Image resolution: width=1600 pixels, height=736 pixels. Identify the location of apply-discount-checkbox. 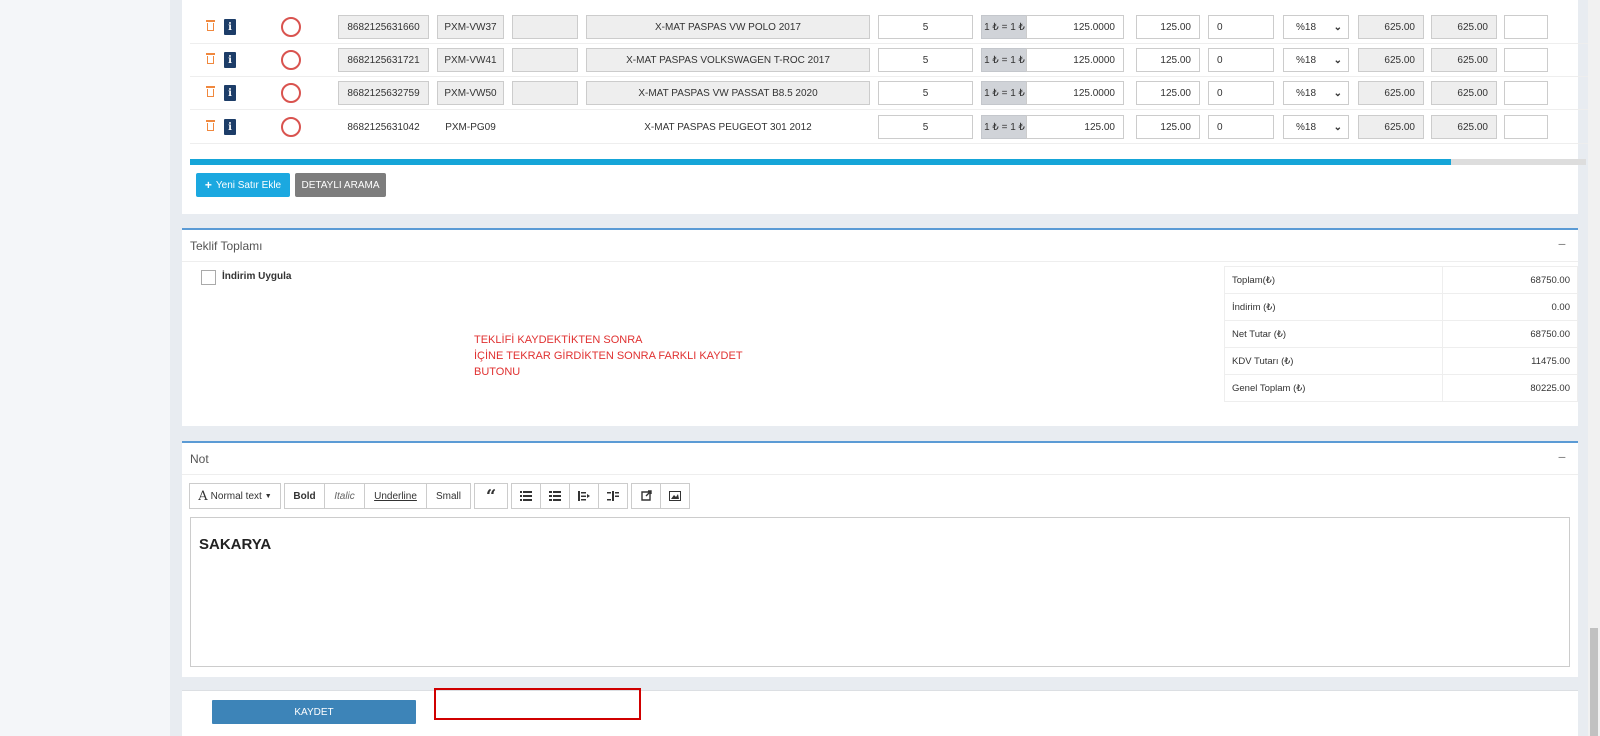
(208, 277).